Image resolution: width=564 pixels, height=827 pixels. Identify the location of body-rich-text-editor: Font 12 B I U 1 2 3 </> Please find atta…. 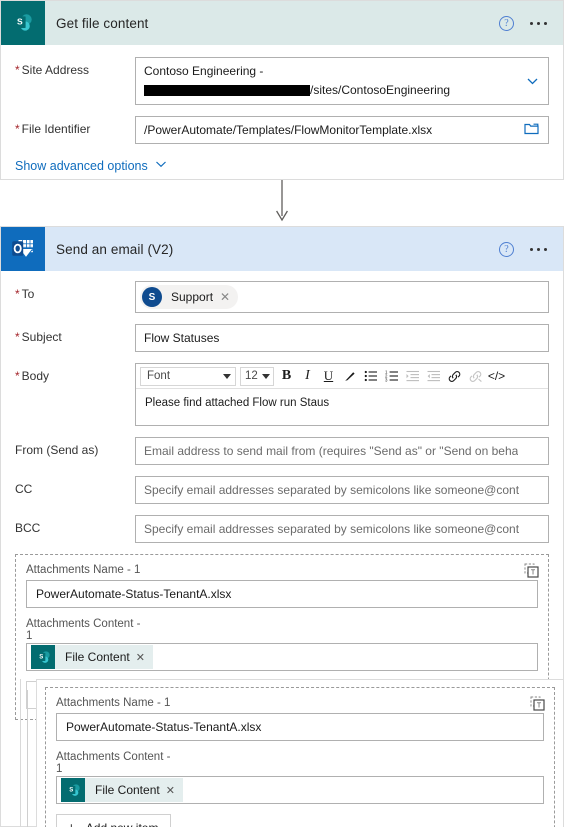
(342, 394).